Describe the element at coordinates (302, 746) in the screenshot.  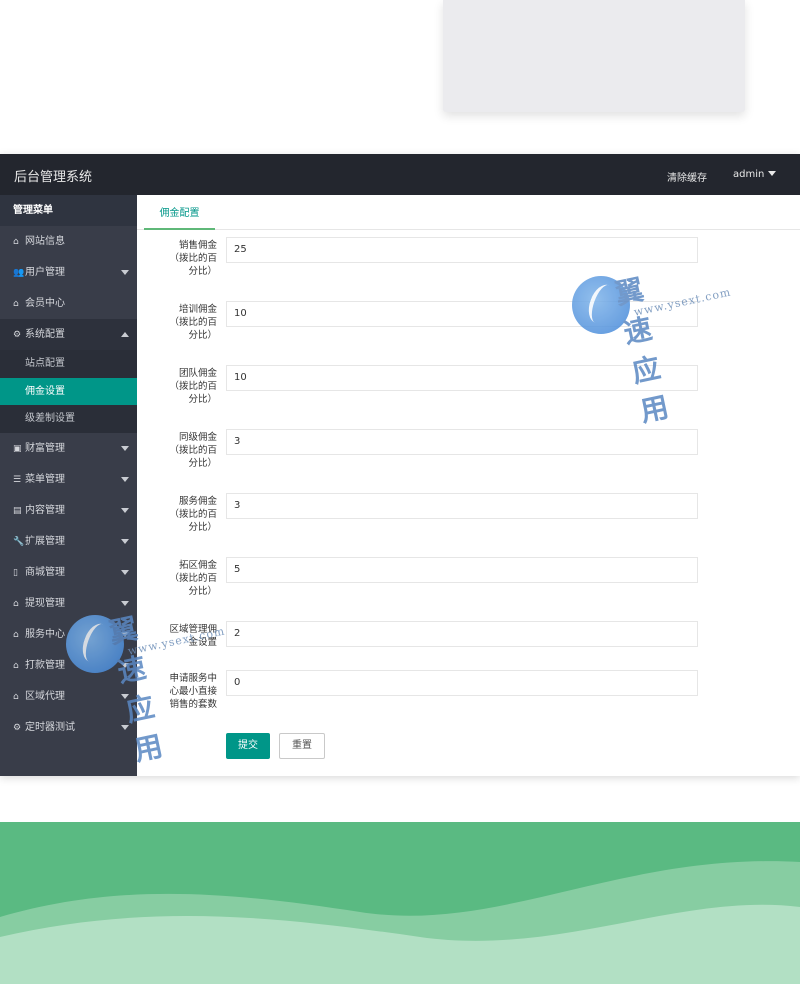
I see `reset-button: 重置` at that location.